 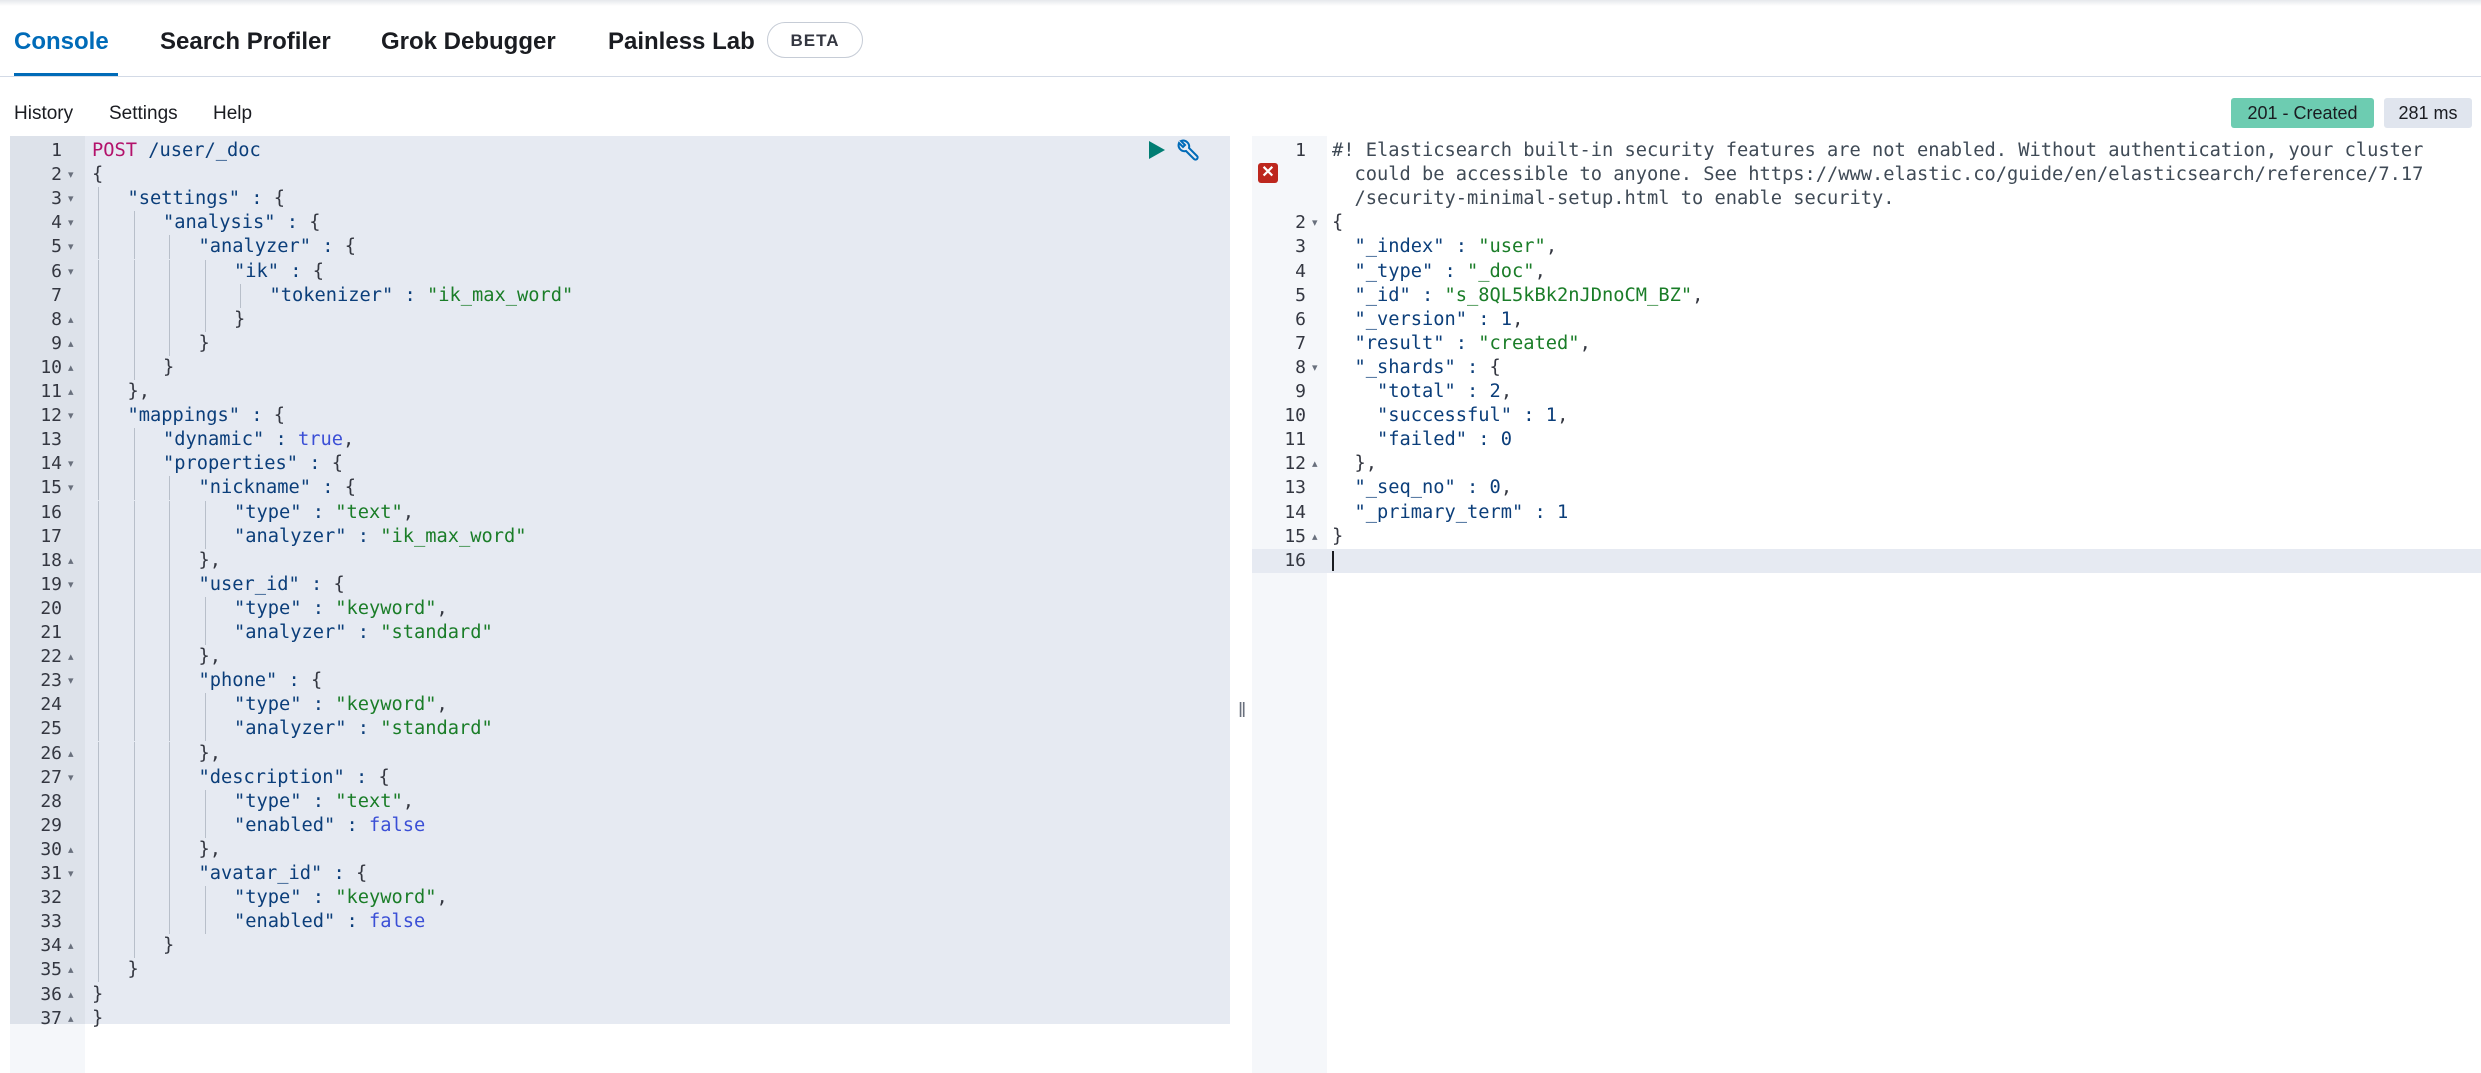 What do you see at coordinates (245, 42) in the screenshot?
I see `tab-search-profiler: Search Profiler` at bounding box center [245, 42].